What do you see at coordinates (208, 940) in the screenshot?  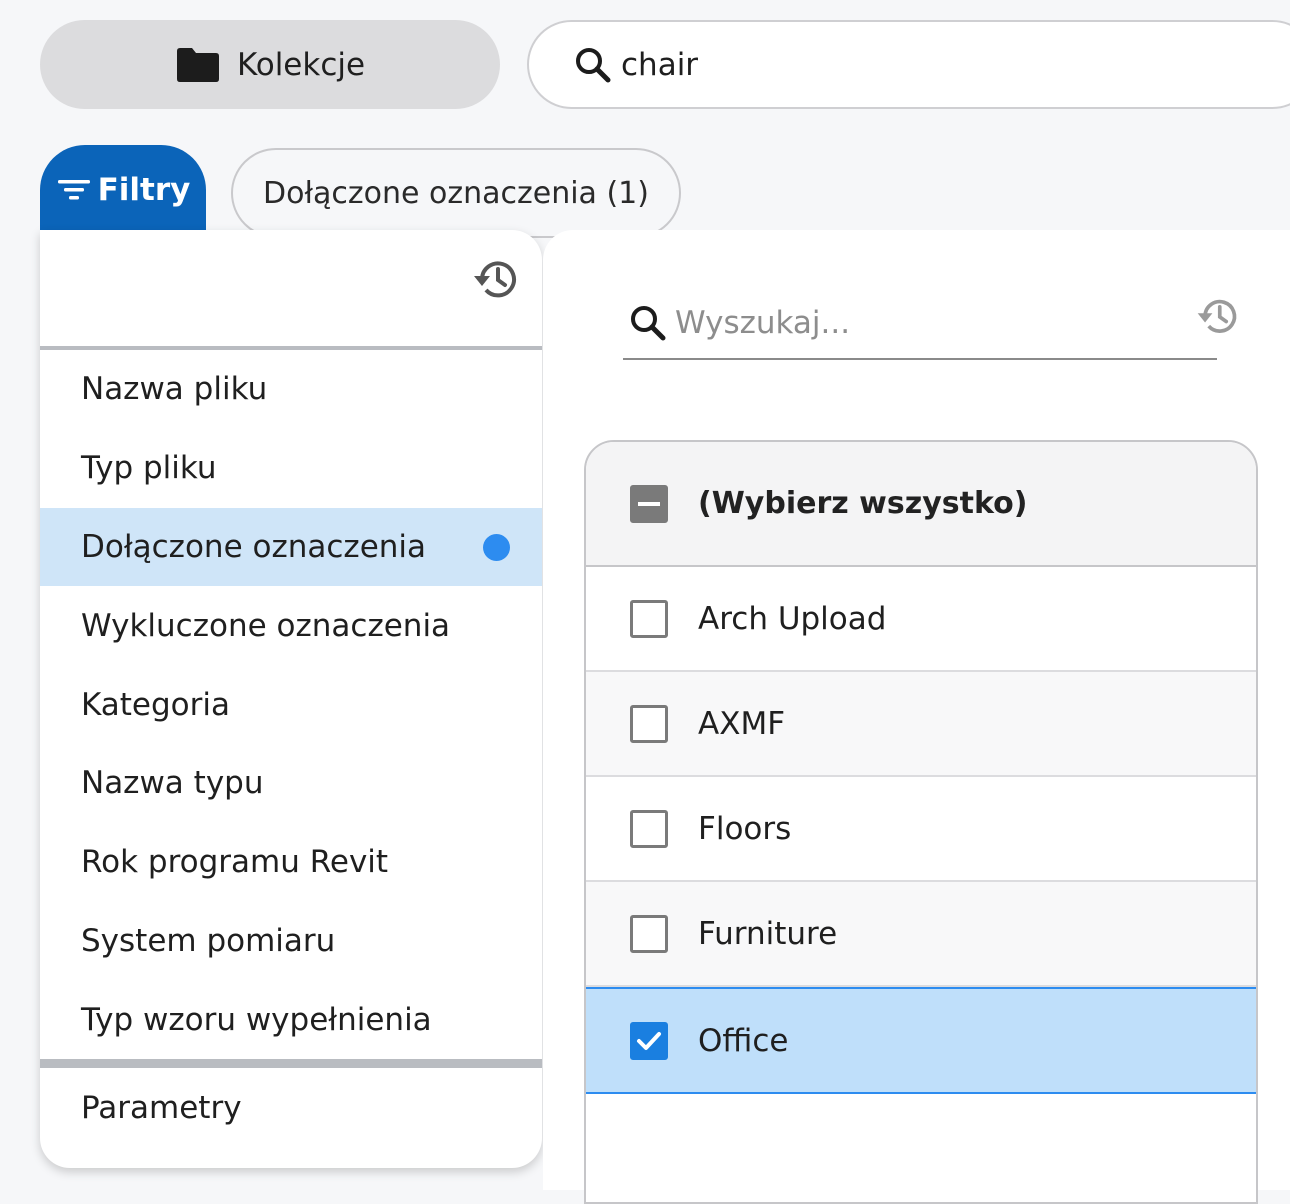 I see `category-item-label: System pomiaru` at bounding box center [208, 940].